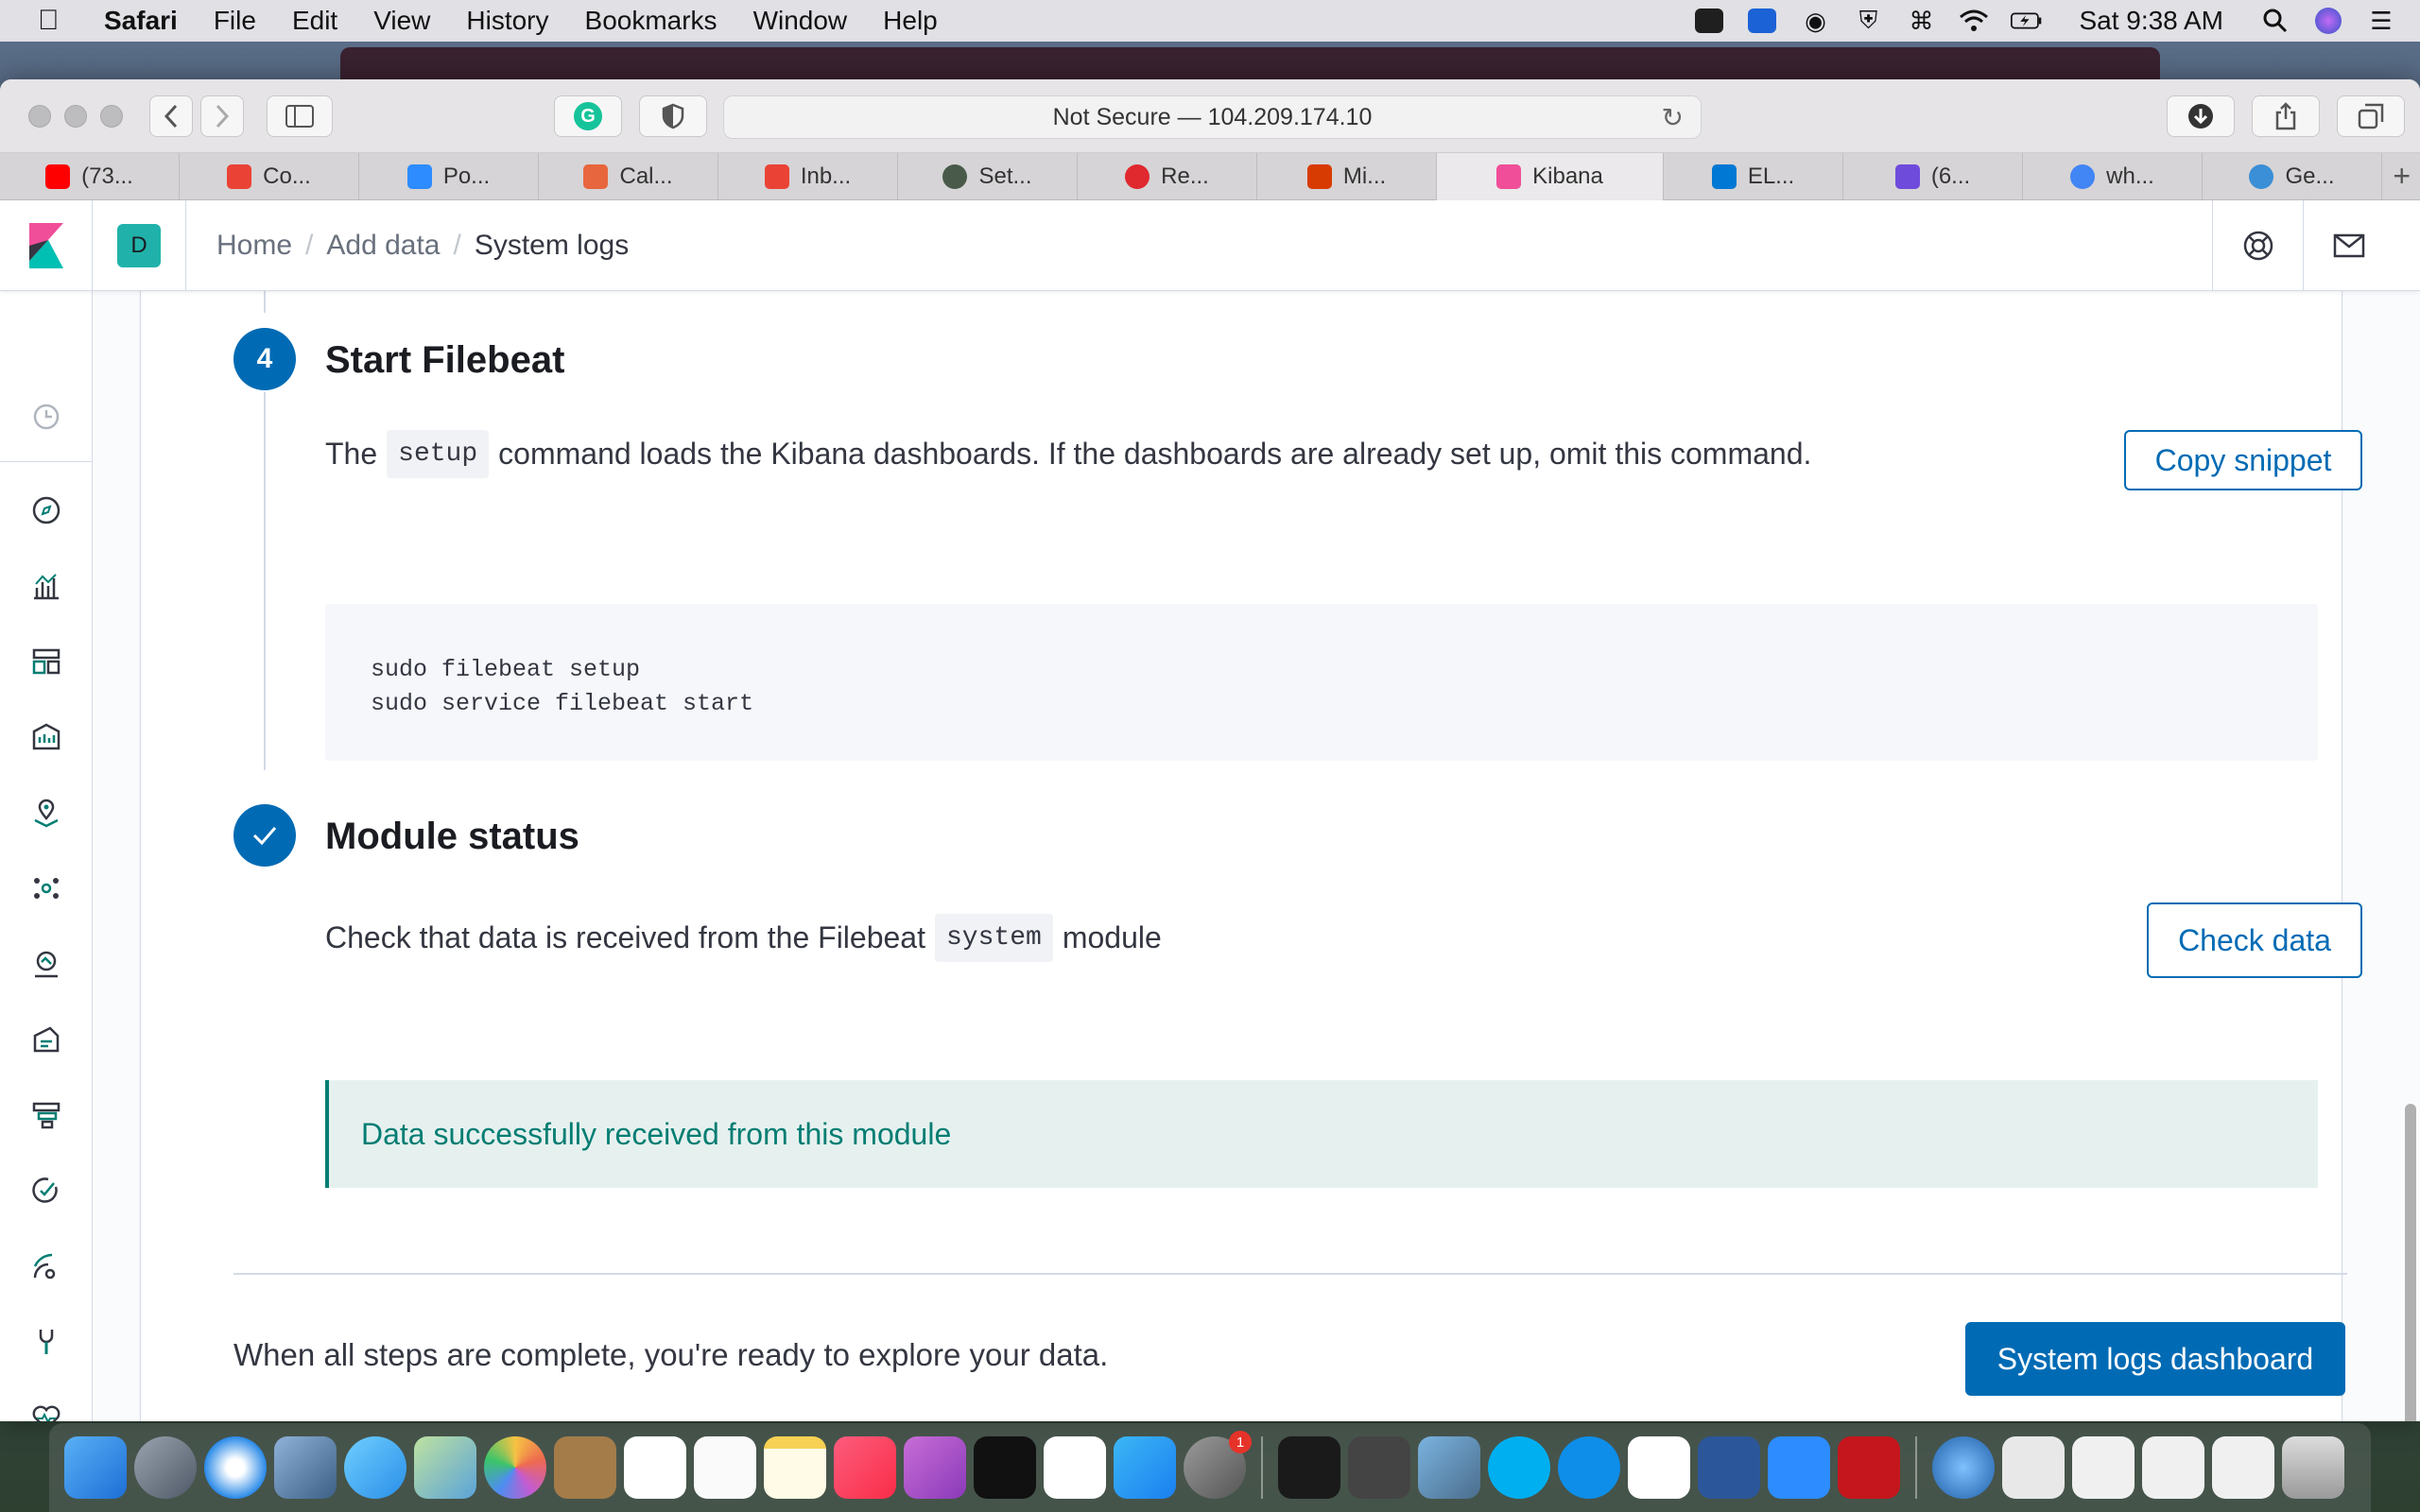 This screenshot has height=1512, width=2420. I want to click on teamviewer-tray-icon, so click(1762, 21).